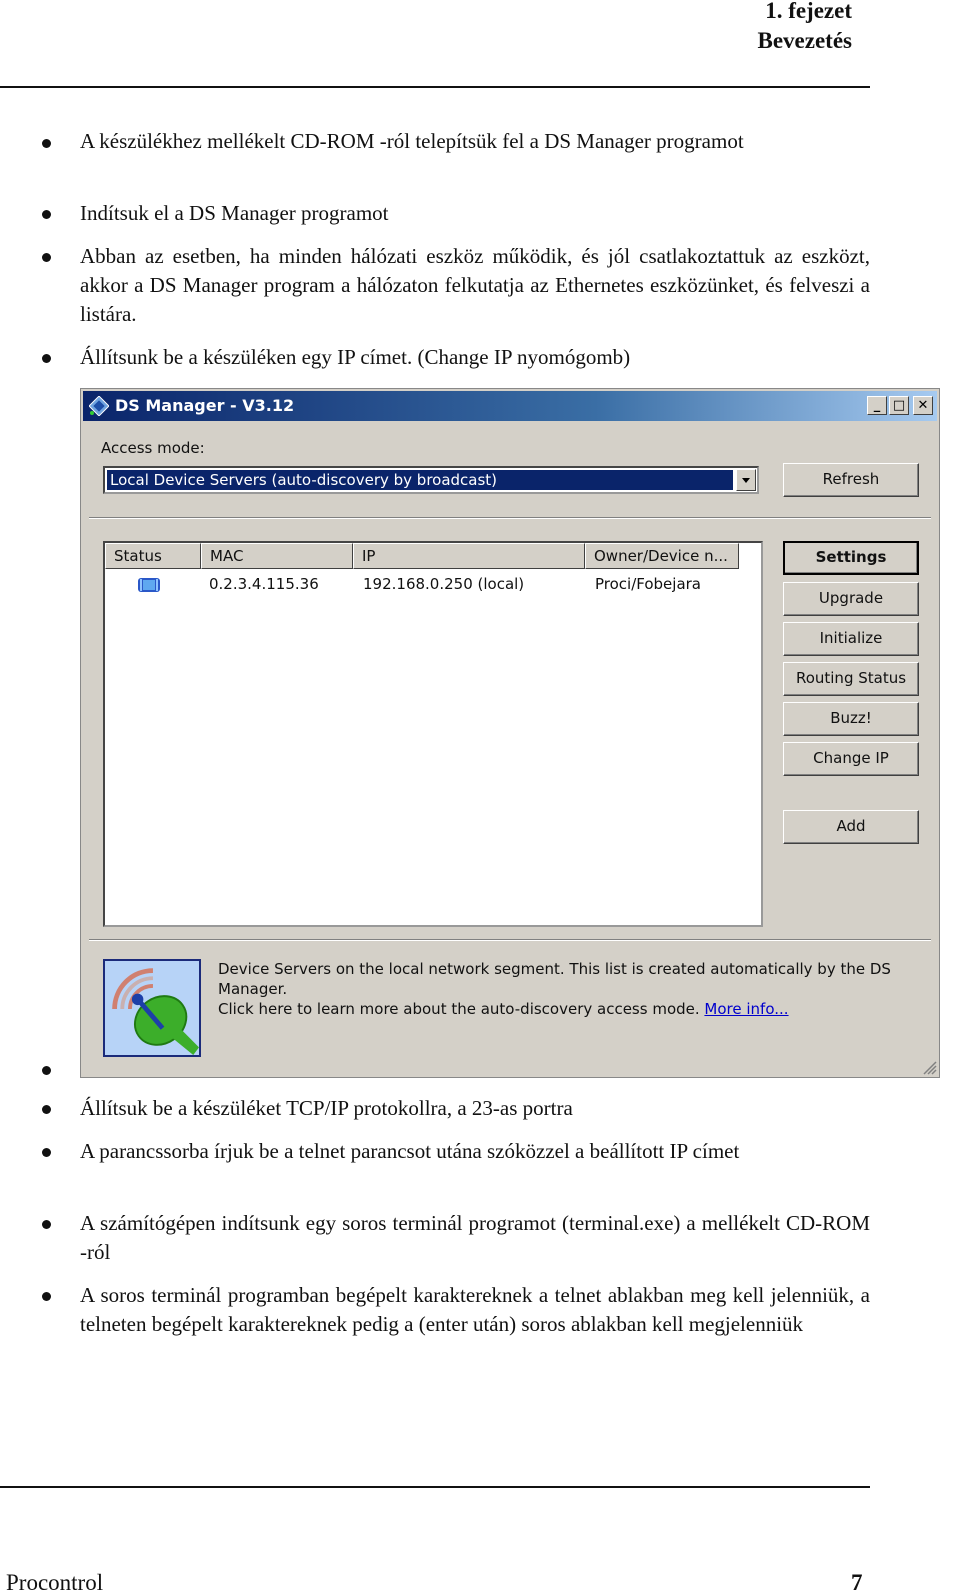 The height and width of the screenshot is (1596, 960). What do you see at coordinates (929, 1067) in the screenshot?
I see `resize-grip-icon` at bounding box center [929, 1067].